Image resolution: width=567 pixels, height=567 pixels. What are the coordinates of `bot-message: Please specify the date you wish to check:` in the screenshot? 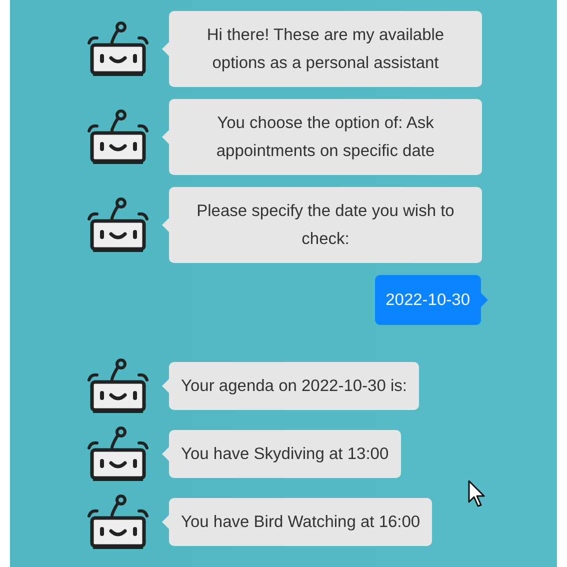 It's located at (325, 225).